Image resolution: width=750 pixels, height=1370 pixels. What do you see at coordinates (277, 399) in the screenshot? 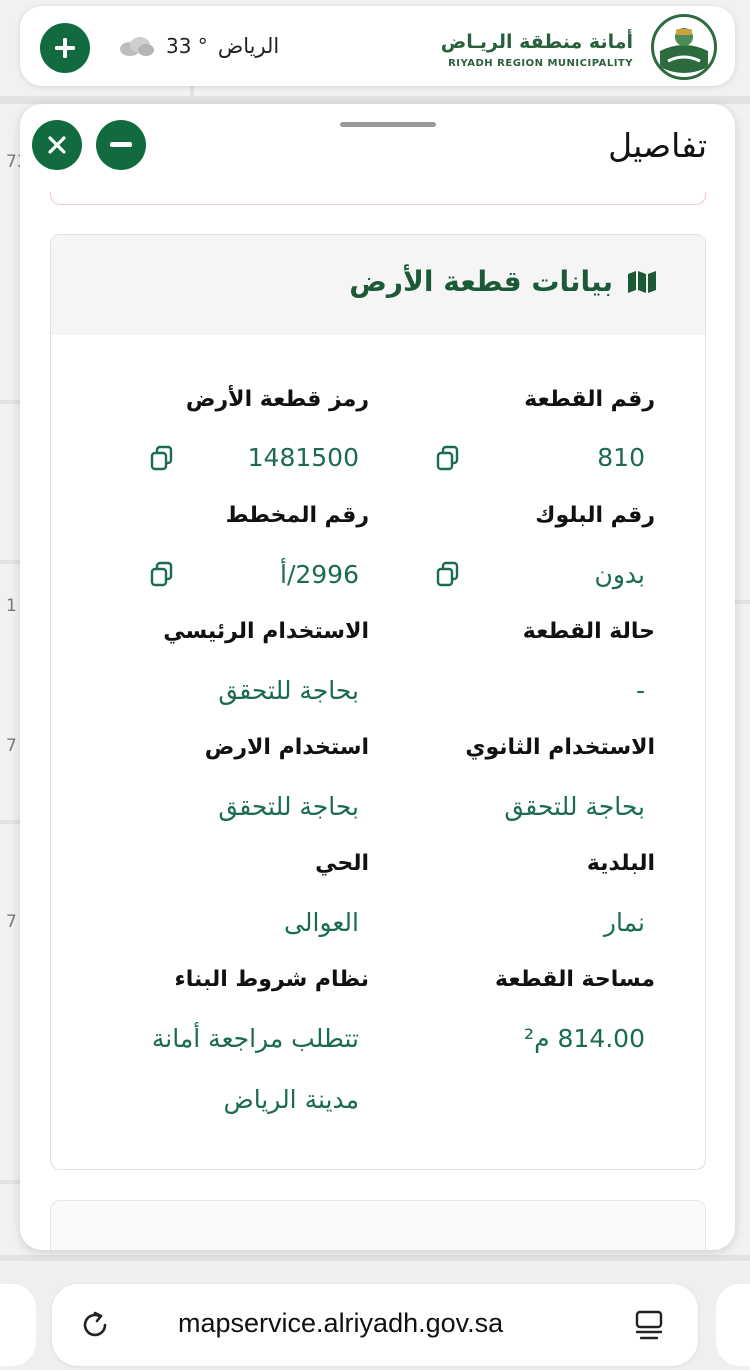
I see `plot-code-label: رمز قطعة الأرض` at bounding box center [277, 399].